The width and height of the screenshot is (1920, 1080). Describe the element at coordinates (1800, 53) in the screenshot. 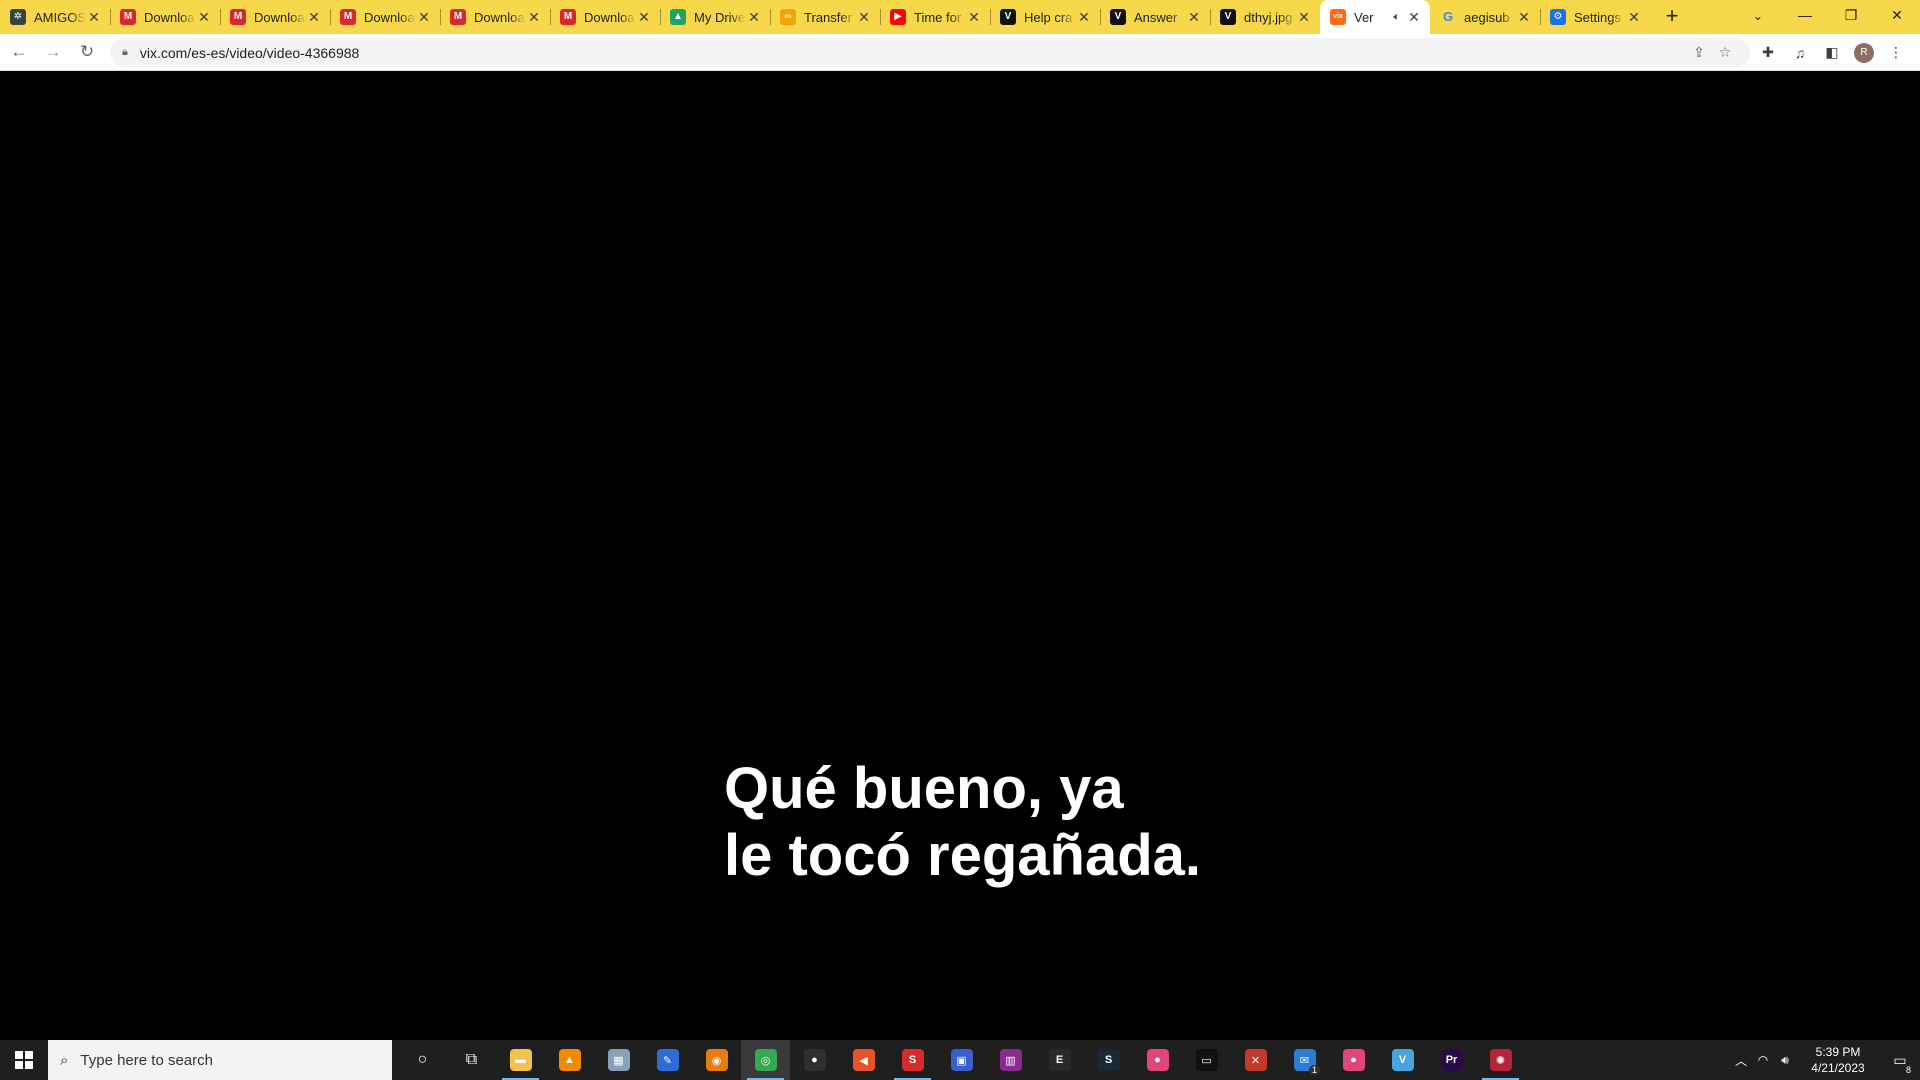

I see `media-controls-icon: ♫` at that location.